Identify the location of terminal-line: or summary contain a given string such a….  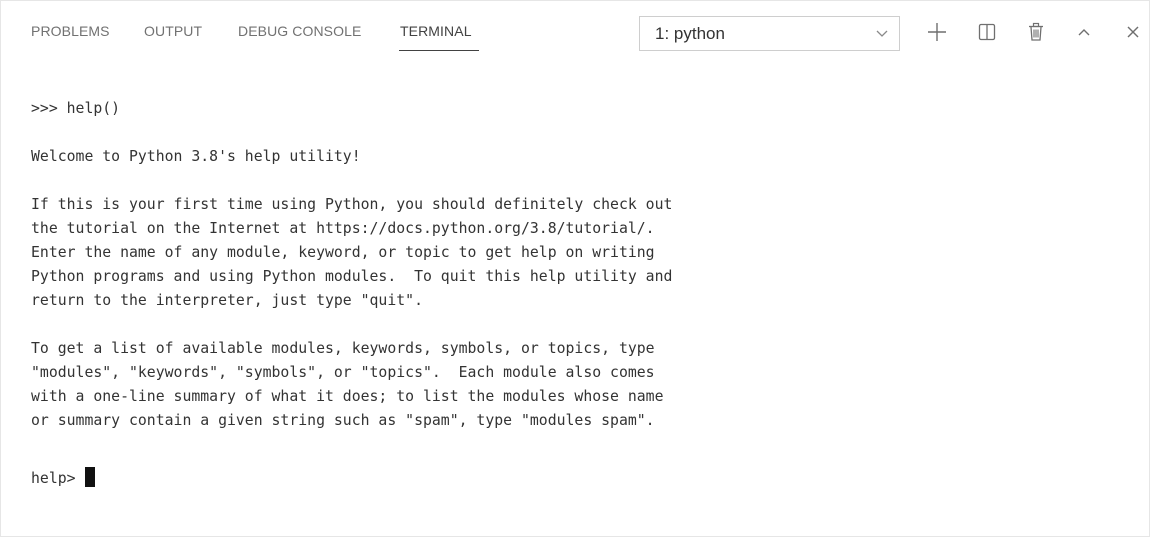
(343, 420).